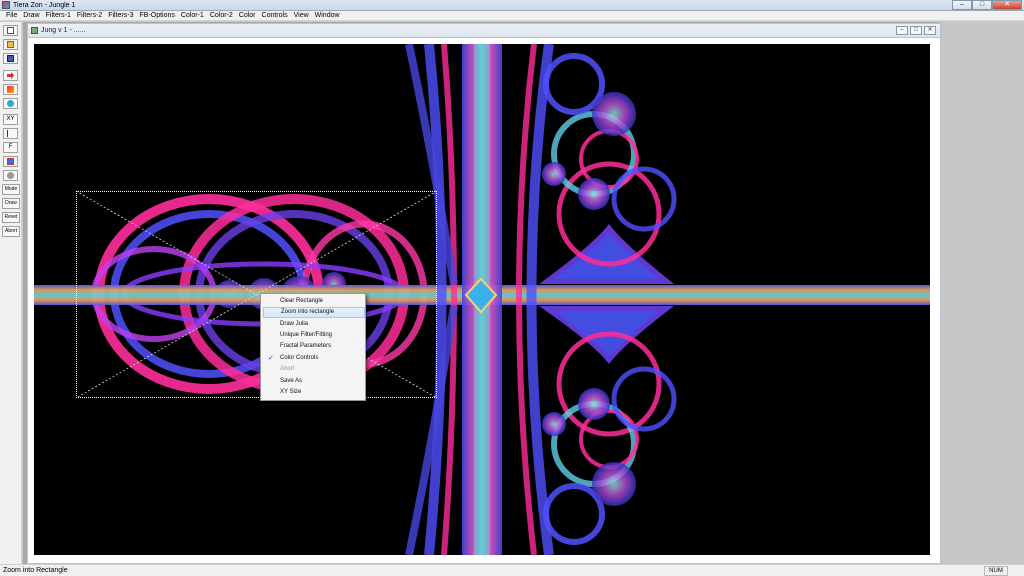  I want to click on child-minimize-button: –, so click(902, 30).